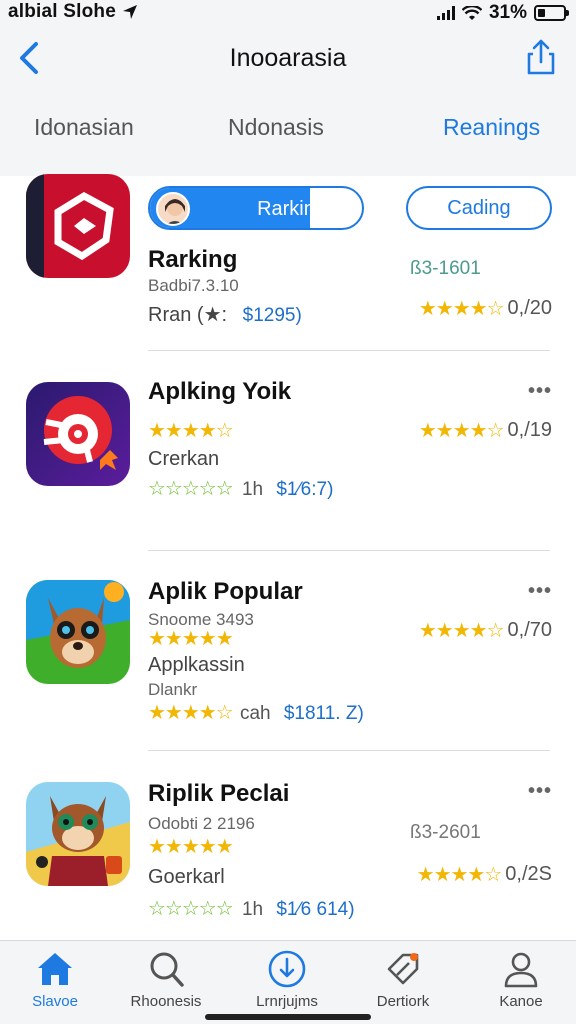 This screenshot has height=1024, width=576. I want to click on rating-stars-small: ★★★★☆, so click(191, 713).